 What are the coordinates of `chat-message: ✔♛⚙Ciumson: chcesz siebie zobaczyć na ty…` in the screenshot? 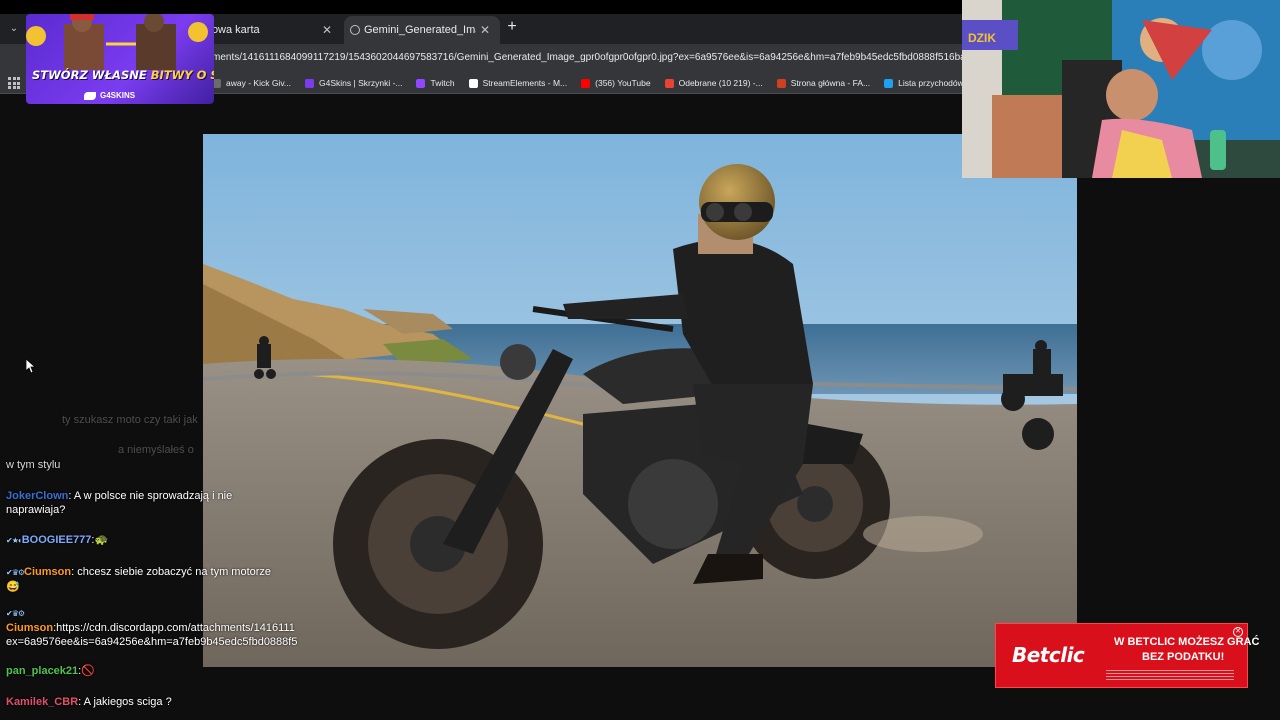 It's located at (139, 579).